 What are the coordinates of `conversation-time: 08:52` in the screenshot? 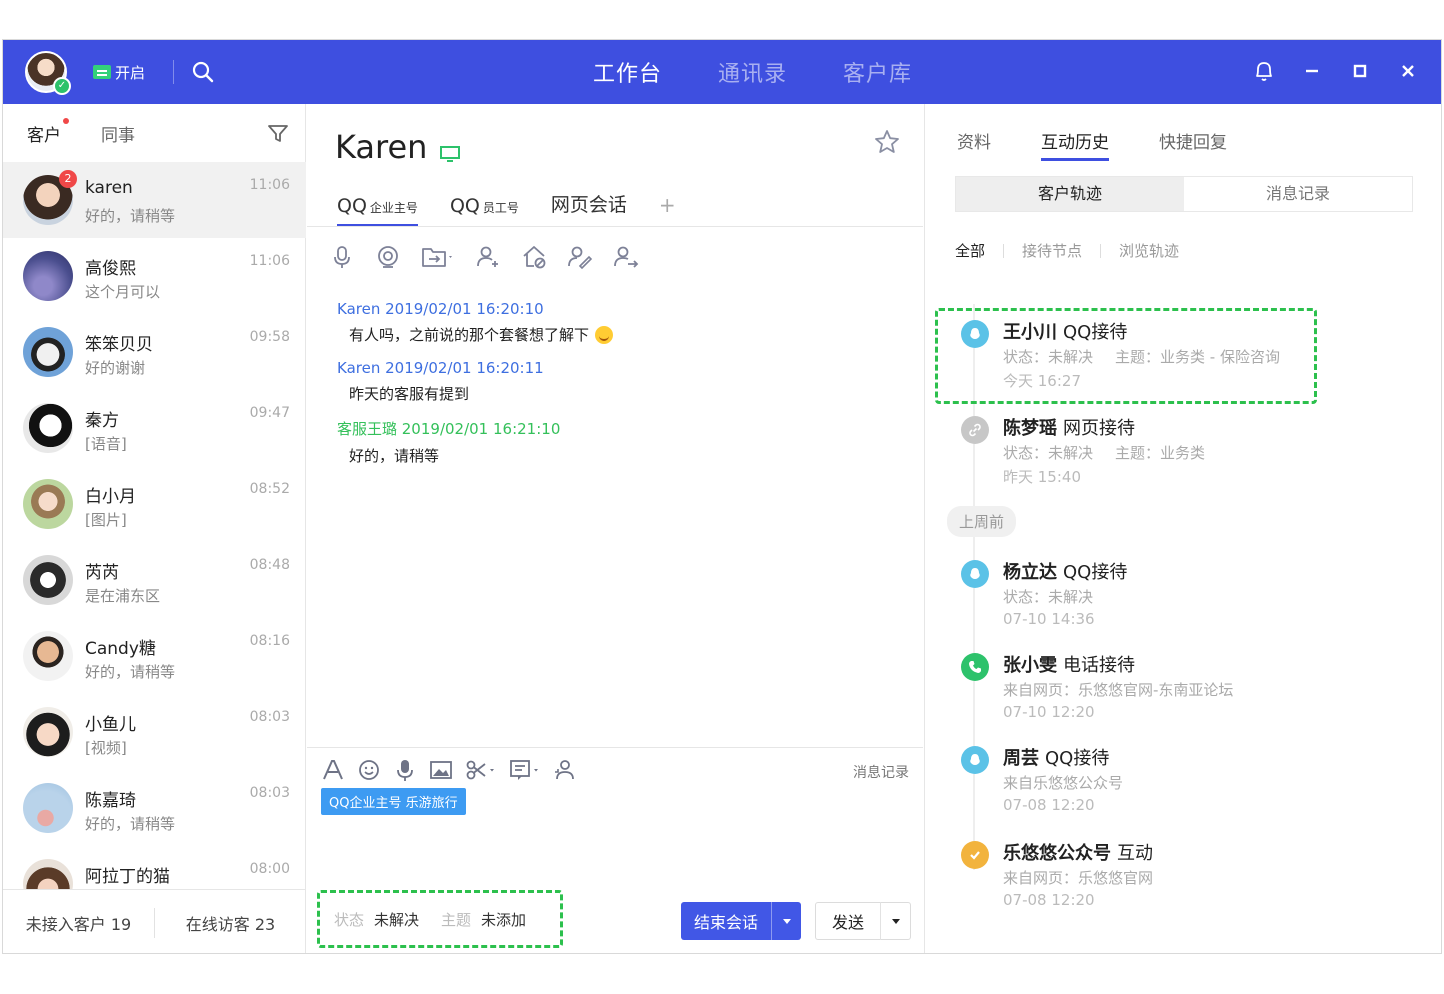 It's located at (269, 489).